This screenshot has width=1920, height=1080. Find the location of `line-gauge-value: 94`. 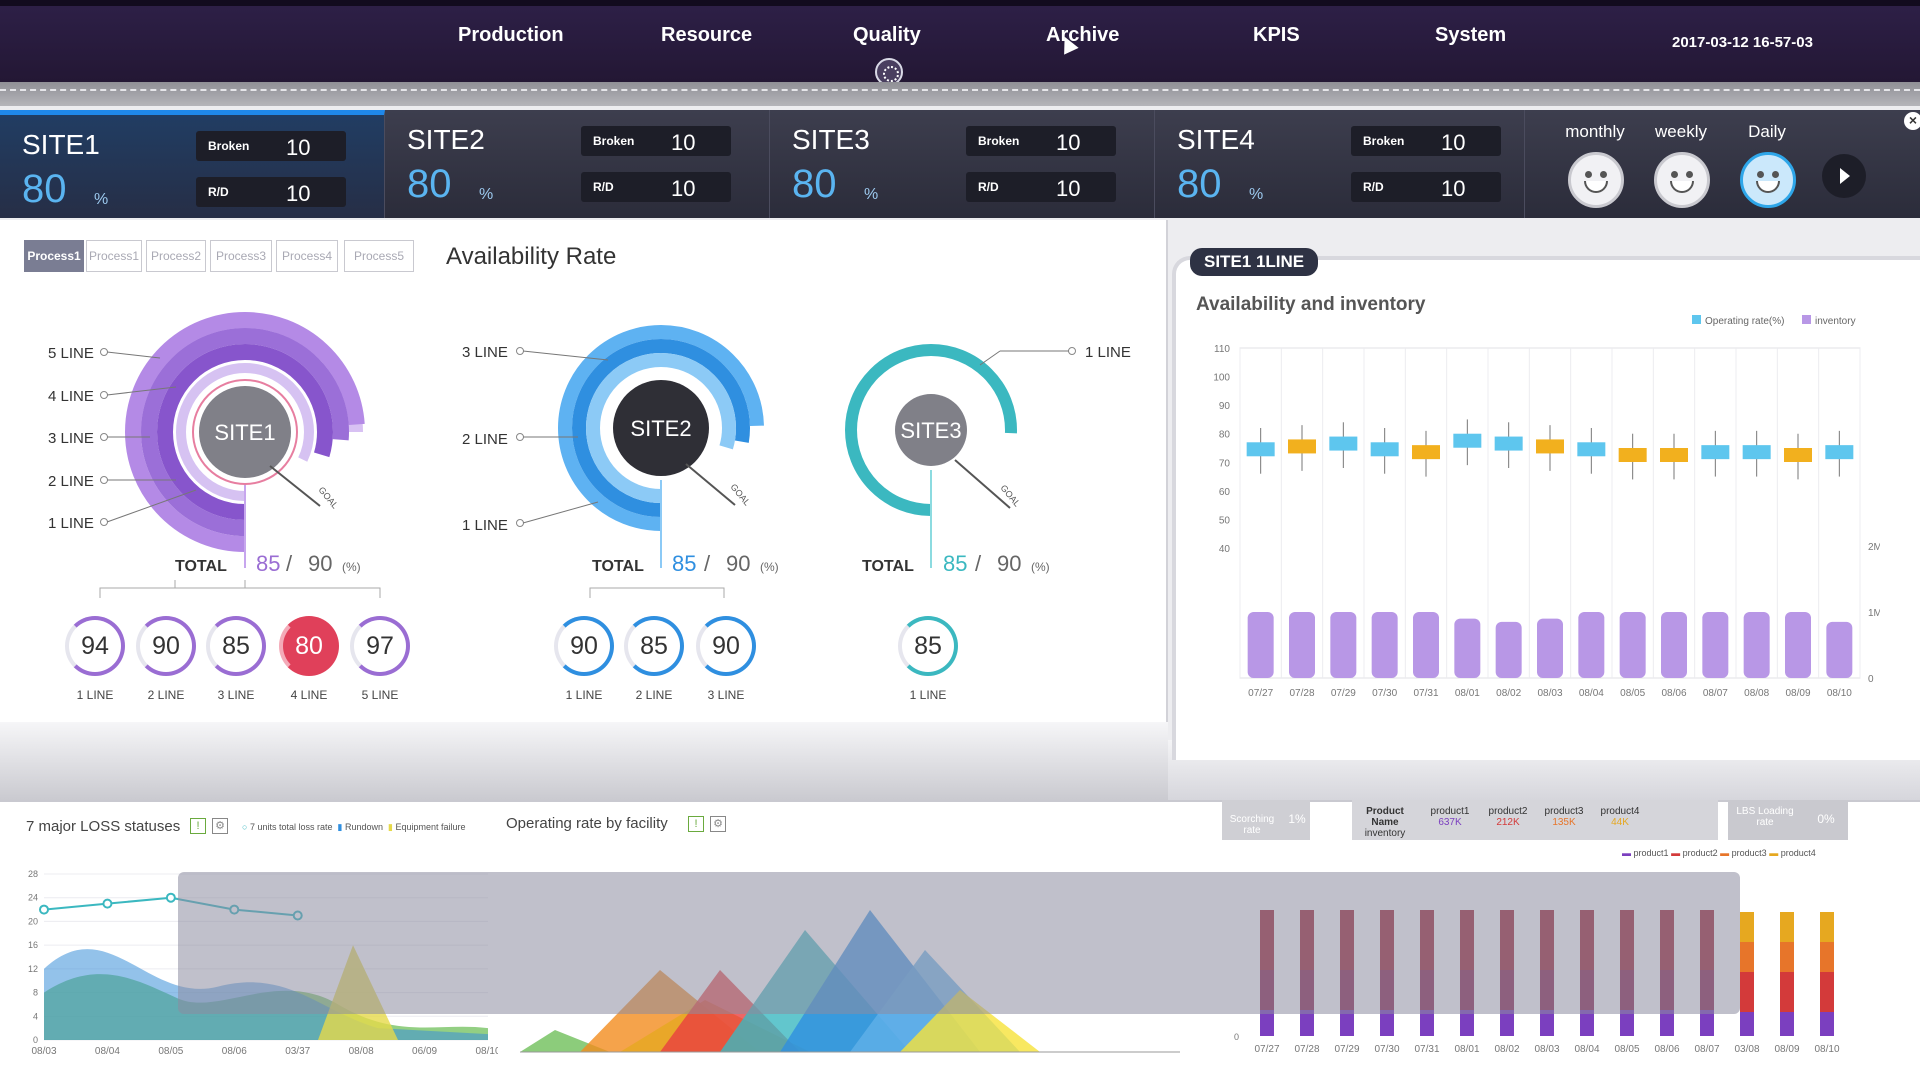

line-gauge-value: 94 is located at coordinates (95, 646).